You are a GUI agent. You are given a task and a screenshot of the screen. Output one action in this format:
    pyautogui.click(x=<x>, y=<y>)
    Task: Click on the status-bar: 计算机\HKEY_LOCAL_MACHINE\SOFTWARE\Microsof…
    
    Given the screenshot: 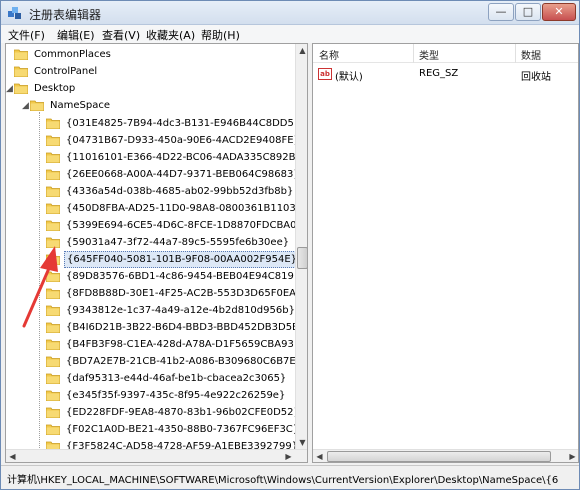 What is the action you would take?
    pyautogui.click(x=290, y=477)
    